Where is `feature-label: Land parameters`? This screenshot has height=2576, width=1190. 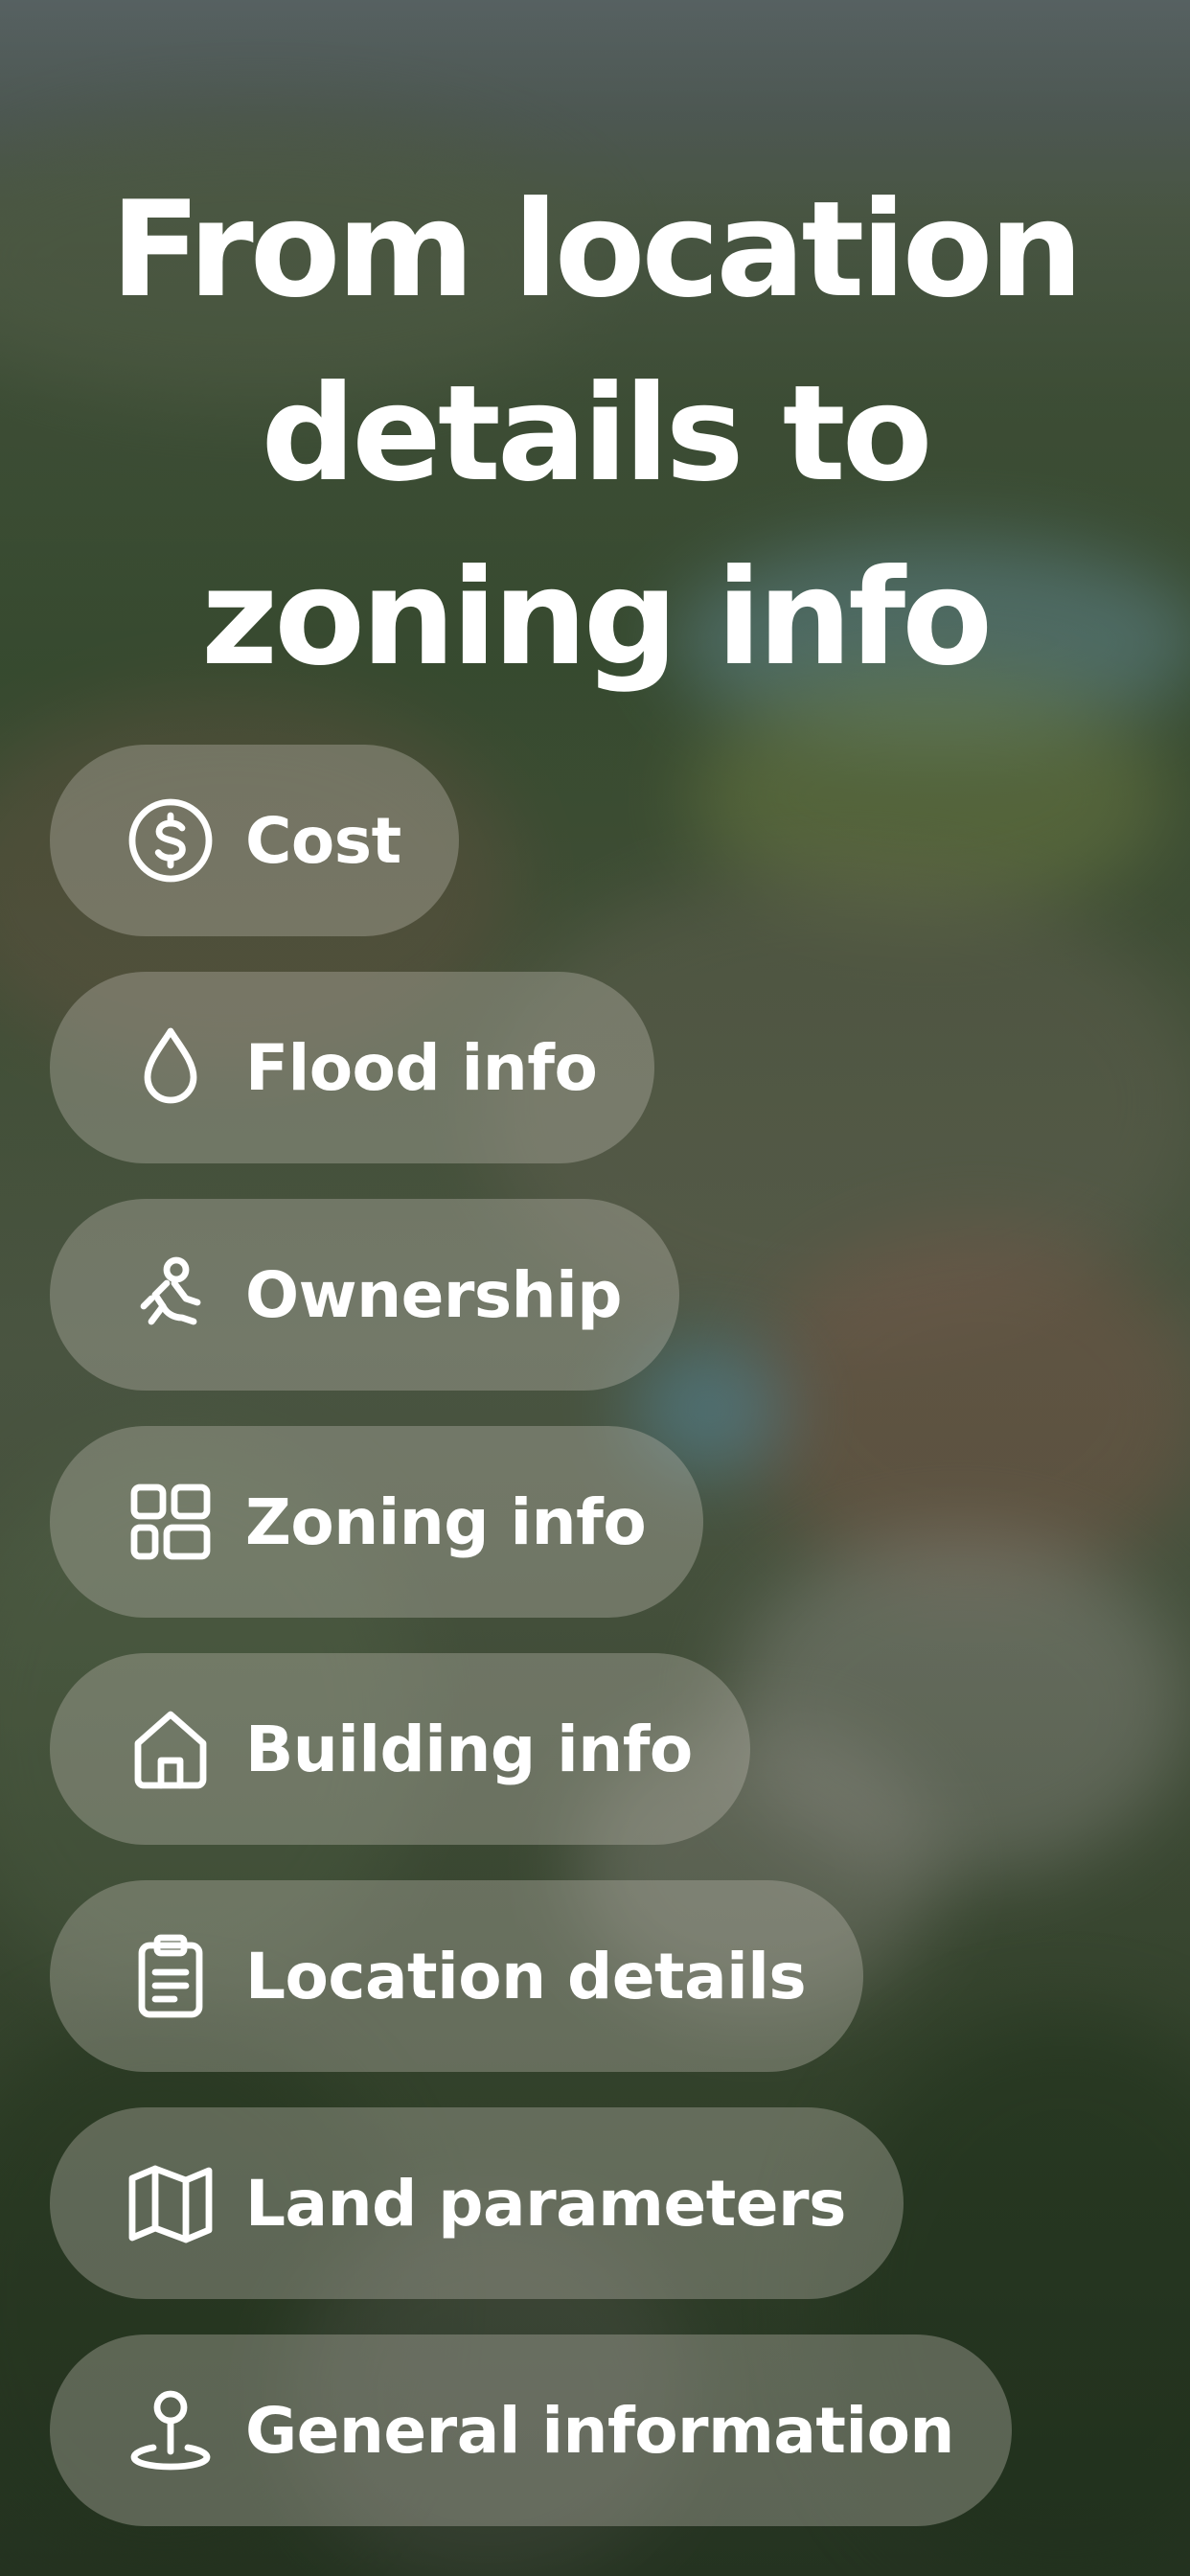
feature-label: Land parameters is located at coordinates (545, 2203).